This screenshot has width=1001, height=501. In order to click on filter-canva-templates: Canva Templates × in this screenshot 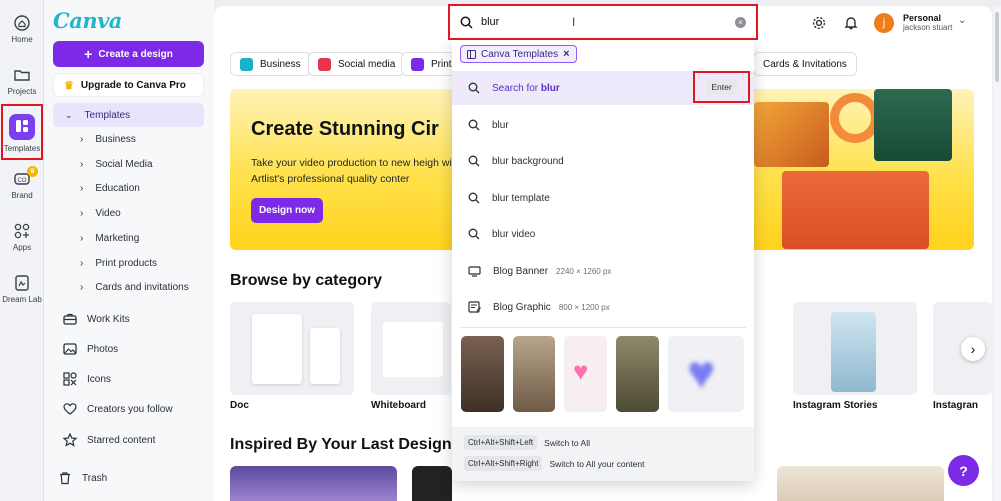, I will do `click(518, 54)`.